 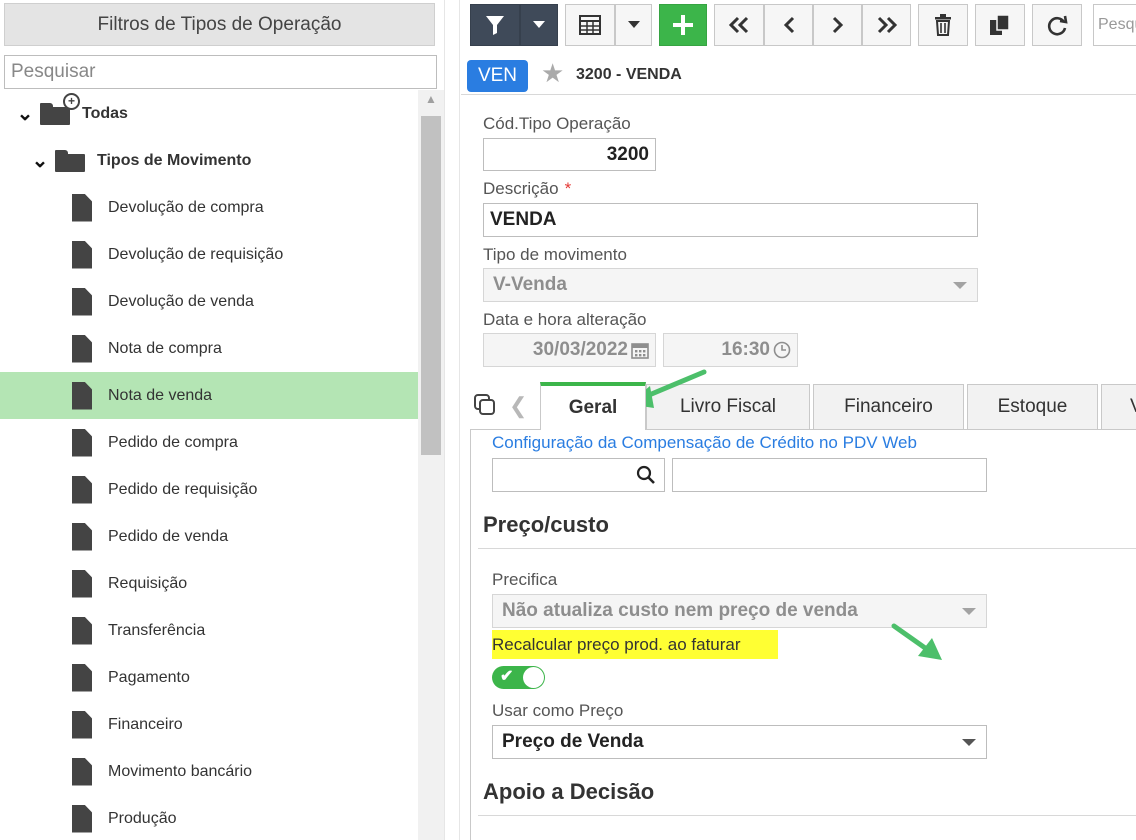 What do you see at coordinates (145, 724) in the screenshot?
I see `tree-item-label: Financeiro` at bounding box center [145, 724].